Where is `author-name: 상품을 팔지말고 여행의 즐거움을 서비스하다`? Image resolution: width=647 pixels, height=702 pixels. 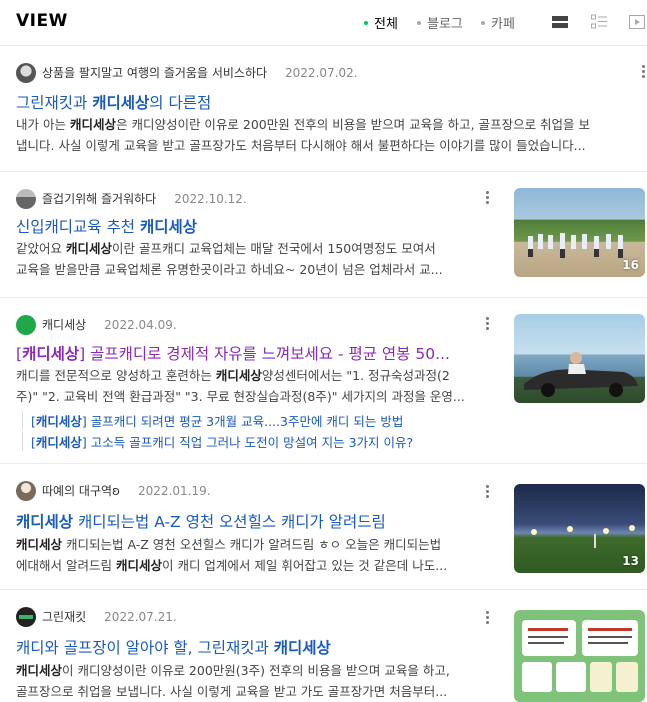 author-name: 상품을 팔지말고 여행의 즐거움을 서비스하다 is located at coordinates (154, 73).